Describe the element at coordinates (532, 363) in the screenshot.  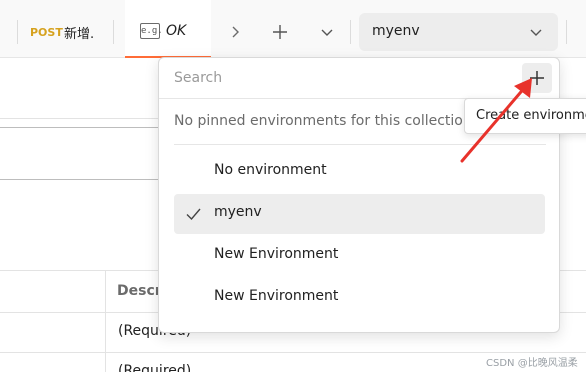
I see `watermark: CSDN @比晚风温柔` at that location.